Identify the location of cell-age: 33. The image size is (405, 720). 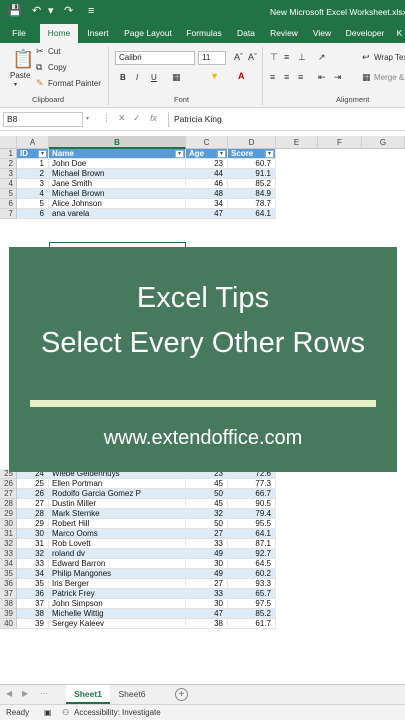
(207, 594).